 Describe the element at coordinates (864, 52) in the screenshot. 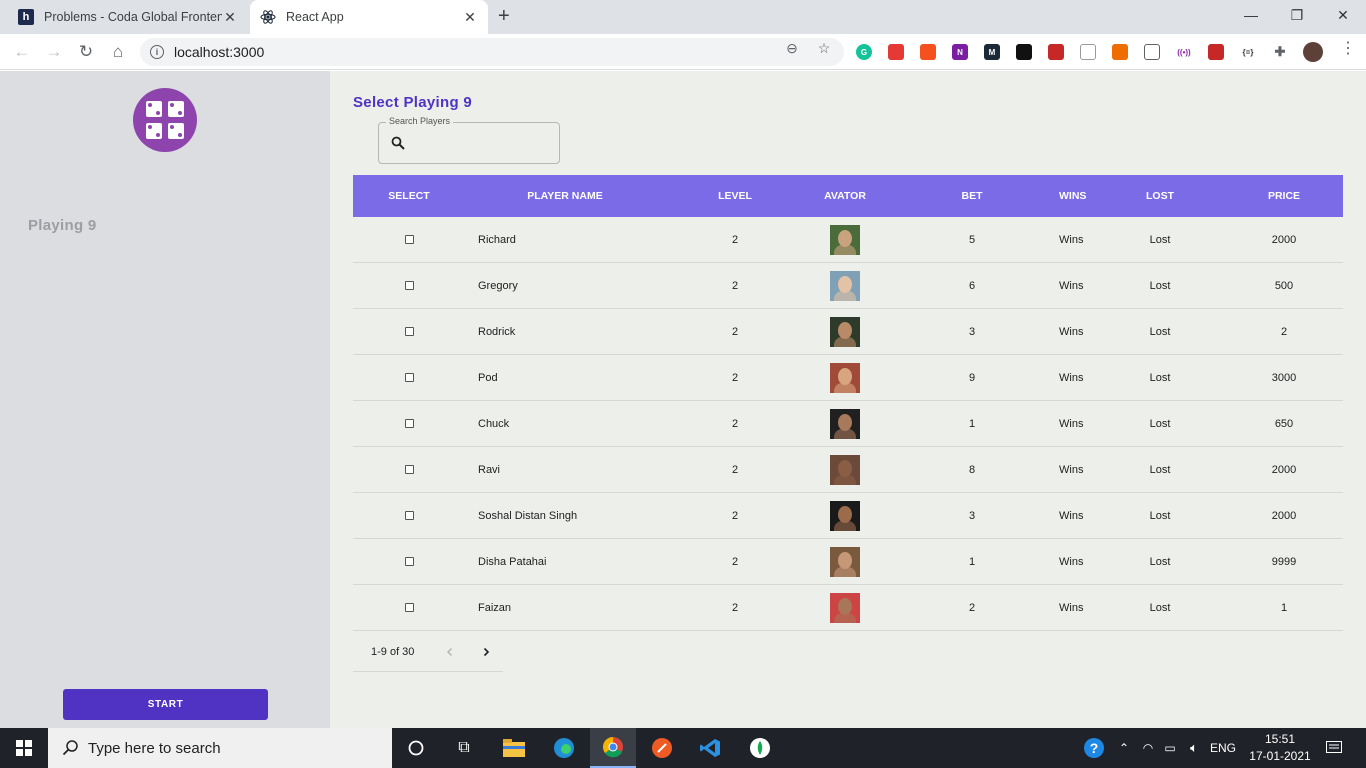

I see `grammarly-extension-icon: G` at that location.